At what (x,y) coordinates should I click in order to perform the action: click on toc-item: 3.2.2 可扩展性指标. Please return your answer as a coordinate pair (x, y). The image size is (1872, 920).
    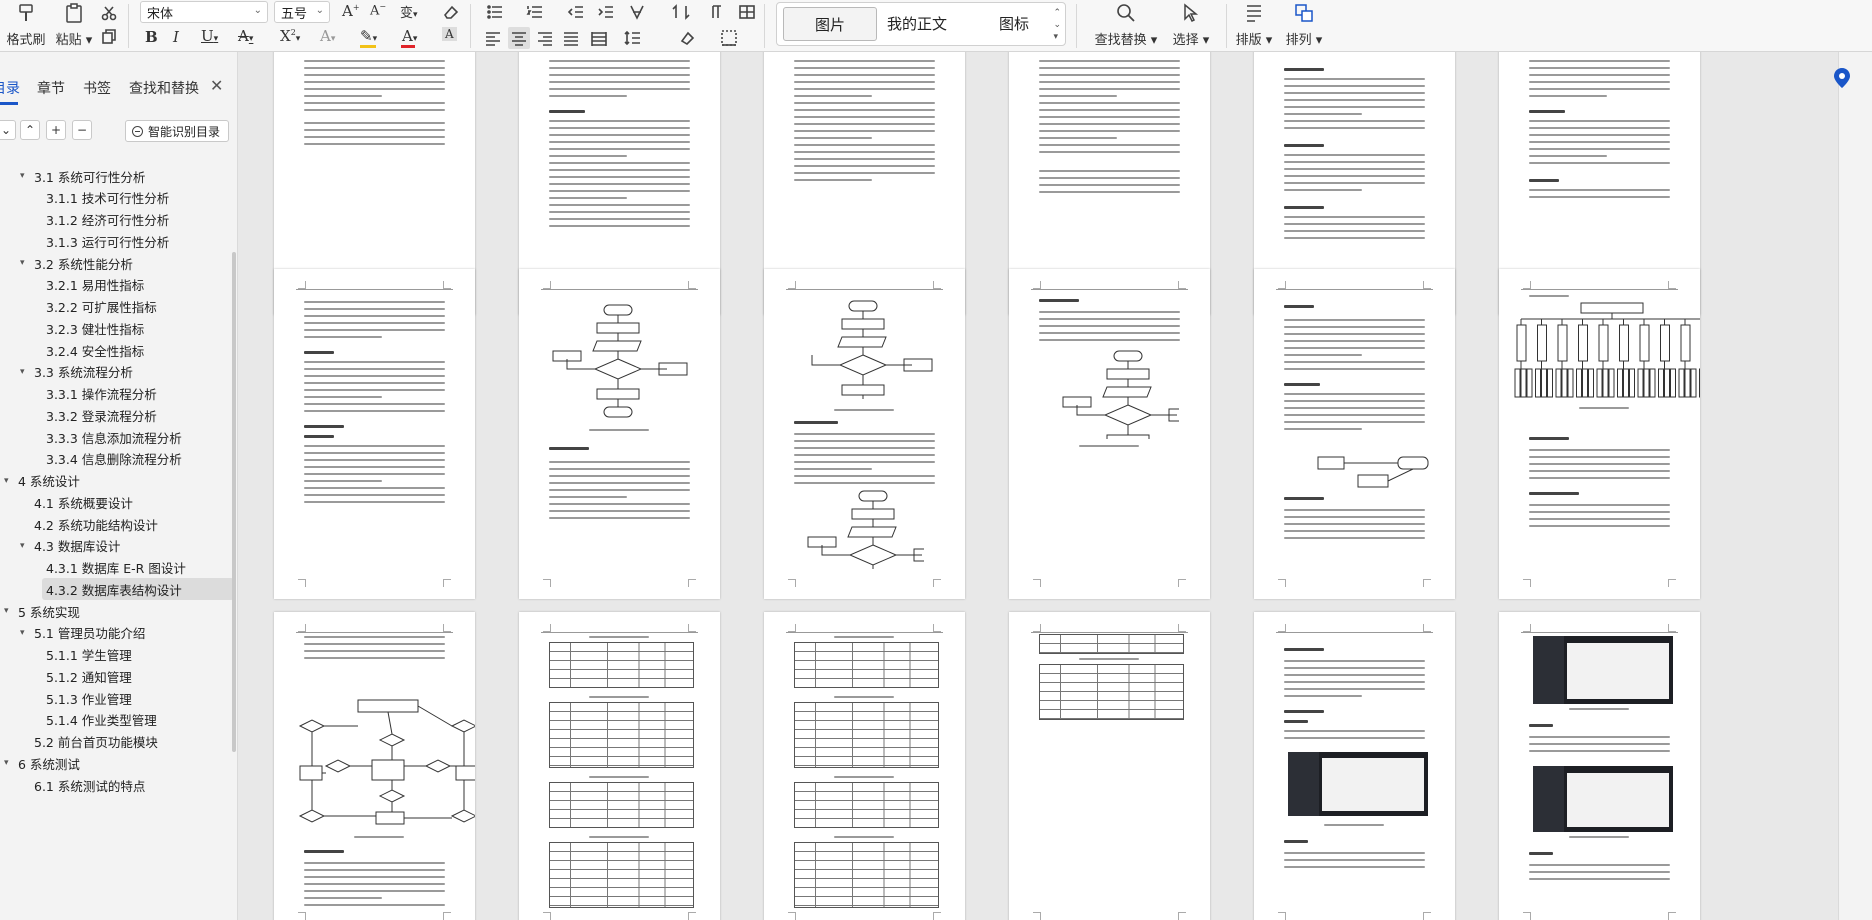
    Looking at the image, I should click on (138, 307).